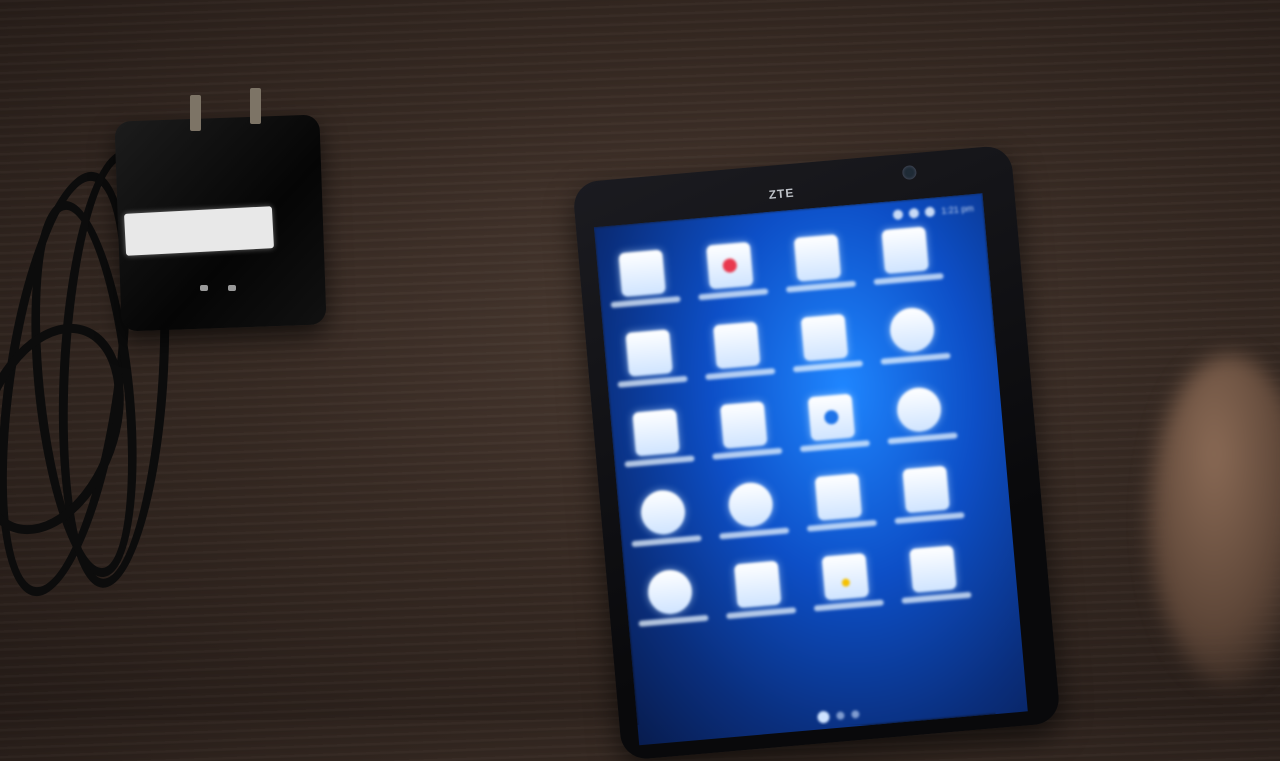 The height and width of the screenshot is (761, 1280). What do you see at coordinates (781, 193) in the screenshot?
I see `phone-brand-logo: ZTE` at bounding box center [781, 193].